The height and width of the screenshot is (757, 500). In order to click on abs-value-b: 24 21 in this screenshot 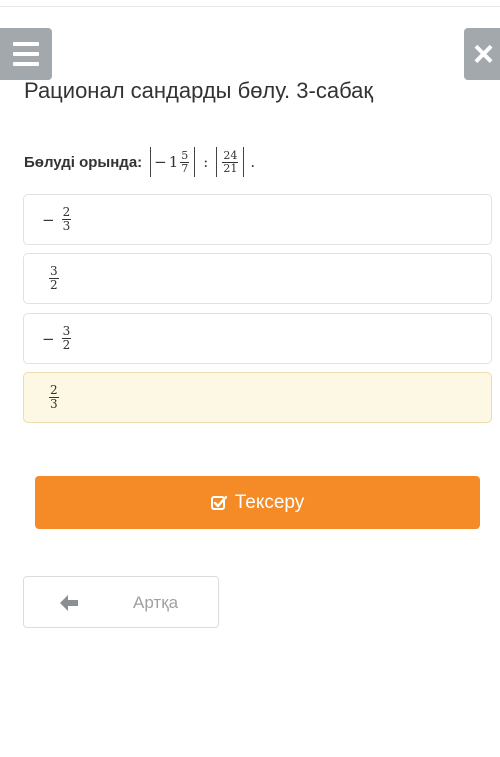, I will do `click(230, 162)`.